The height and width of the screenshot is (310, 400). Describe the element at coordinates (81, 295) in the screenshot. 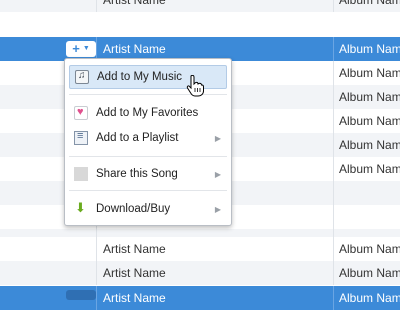

I see `add-button` at that location.